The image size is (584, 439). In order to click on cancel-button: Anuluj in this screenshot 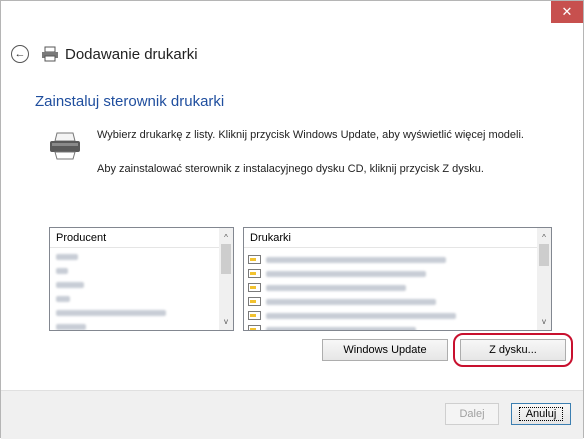, I will do `click(541, 414)`.